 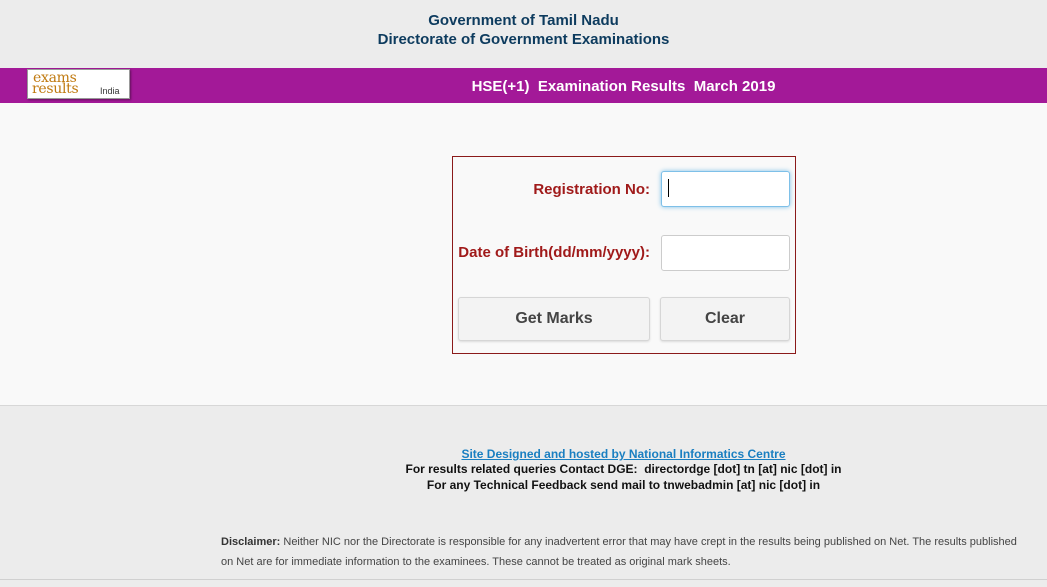 What do you see at coordinates (554, 252) in the screenshot?
I see `dob-label: Date of Birth(dd/mm/yyyy):` at bounding box center [554, 252].